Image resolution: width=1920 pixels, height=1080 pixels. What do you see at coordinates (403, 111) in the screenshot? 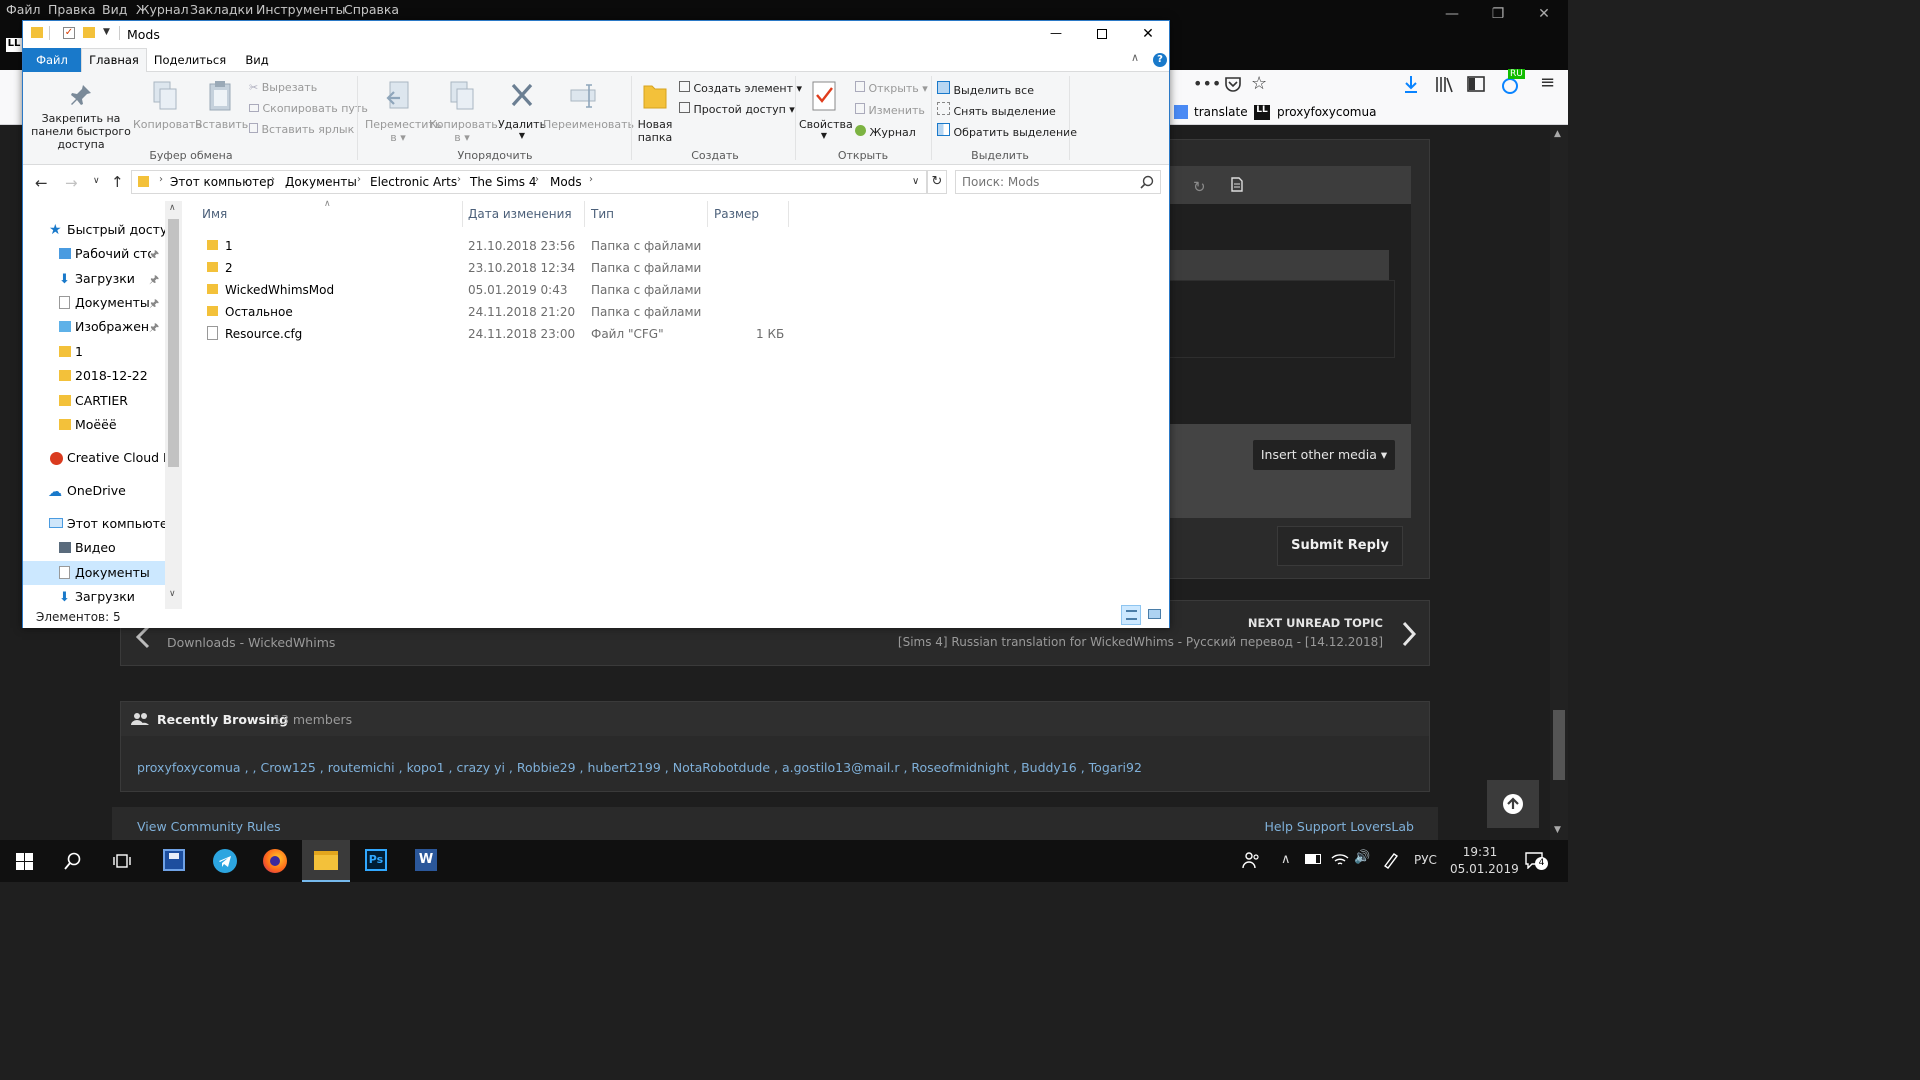
I see `move-to-button: Переместить в ▾` at bounding box center [403, 111].